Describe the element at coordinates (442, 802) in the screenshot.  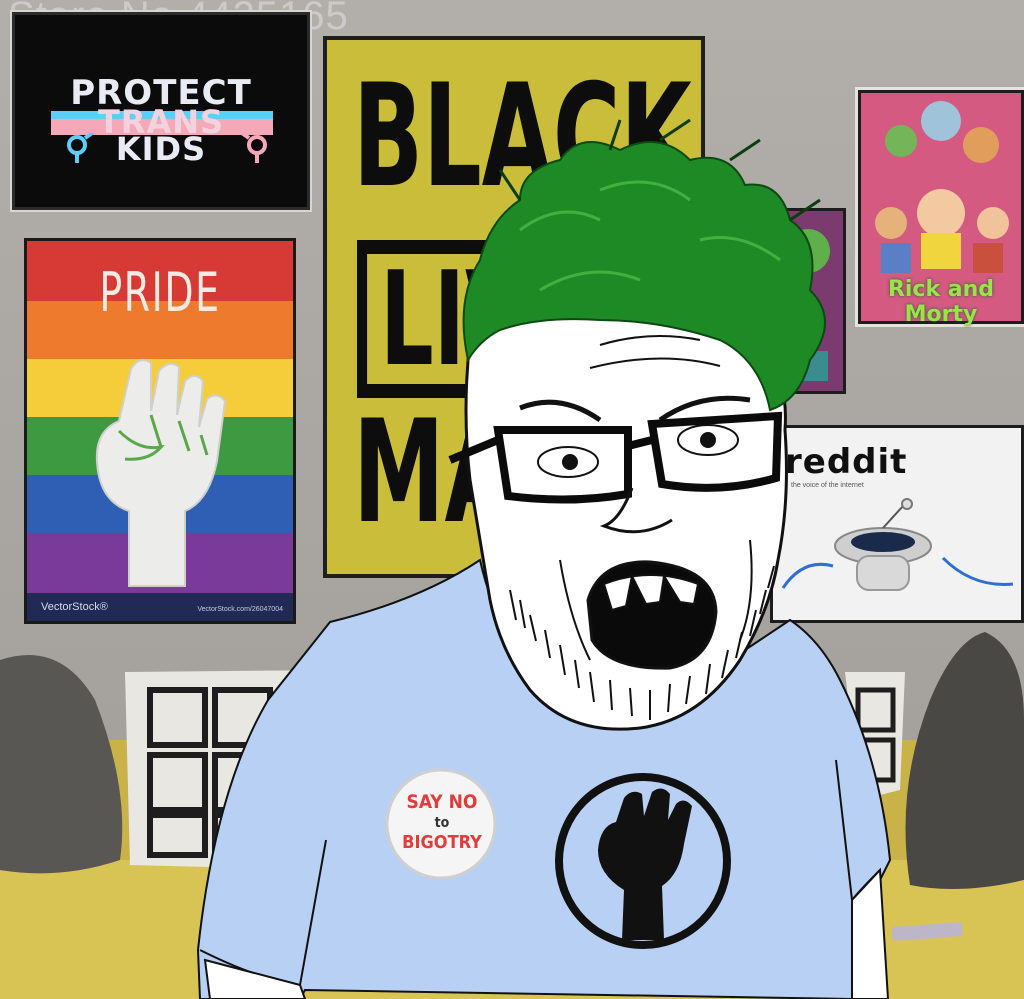
I see `badge-text-line1: SAY NO` at that location.